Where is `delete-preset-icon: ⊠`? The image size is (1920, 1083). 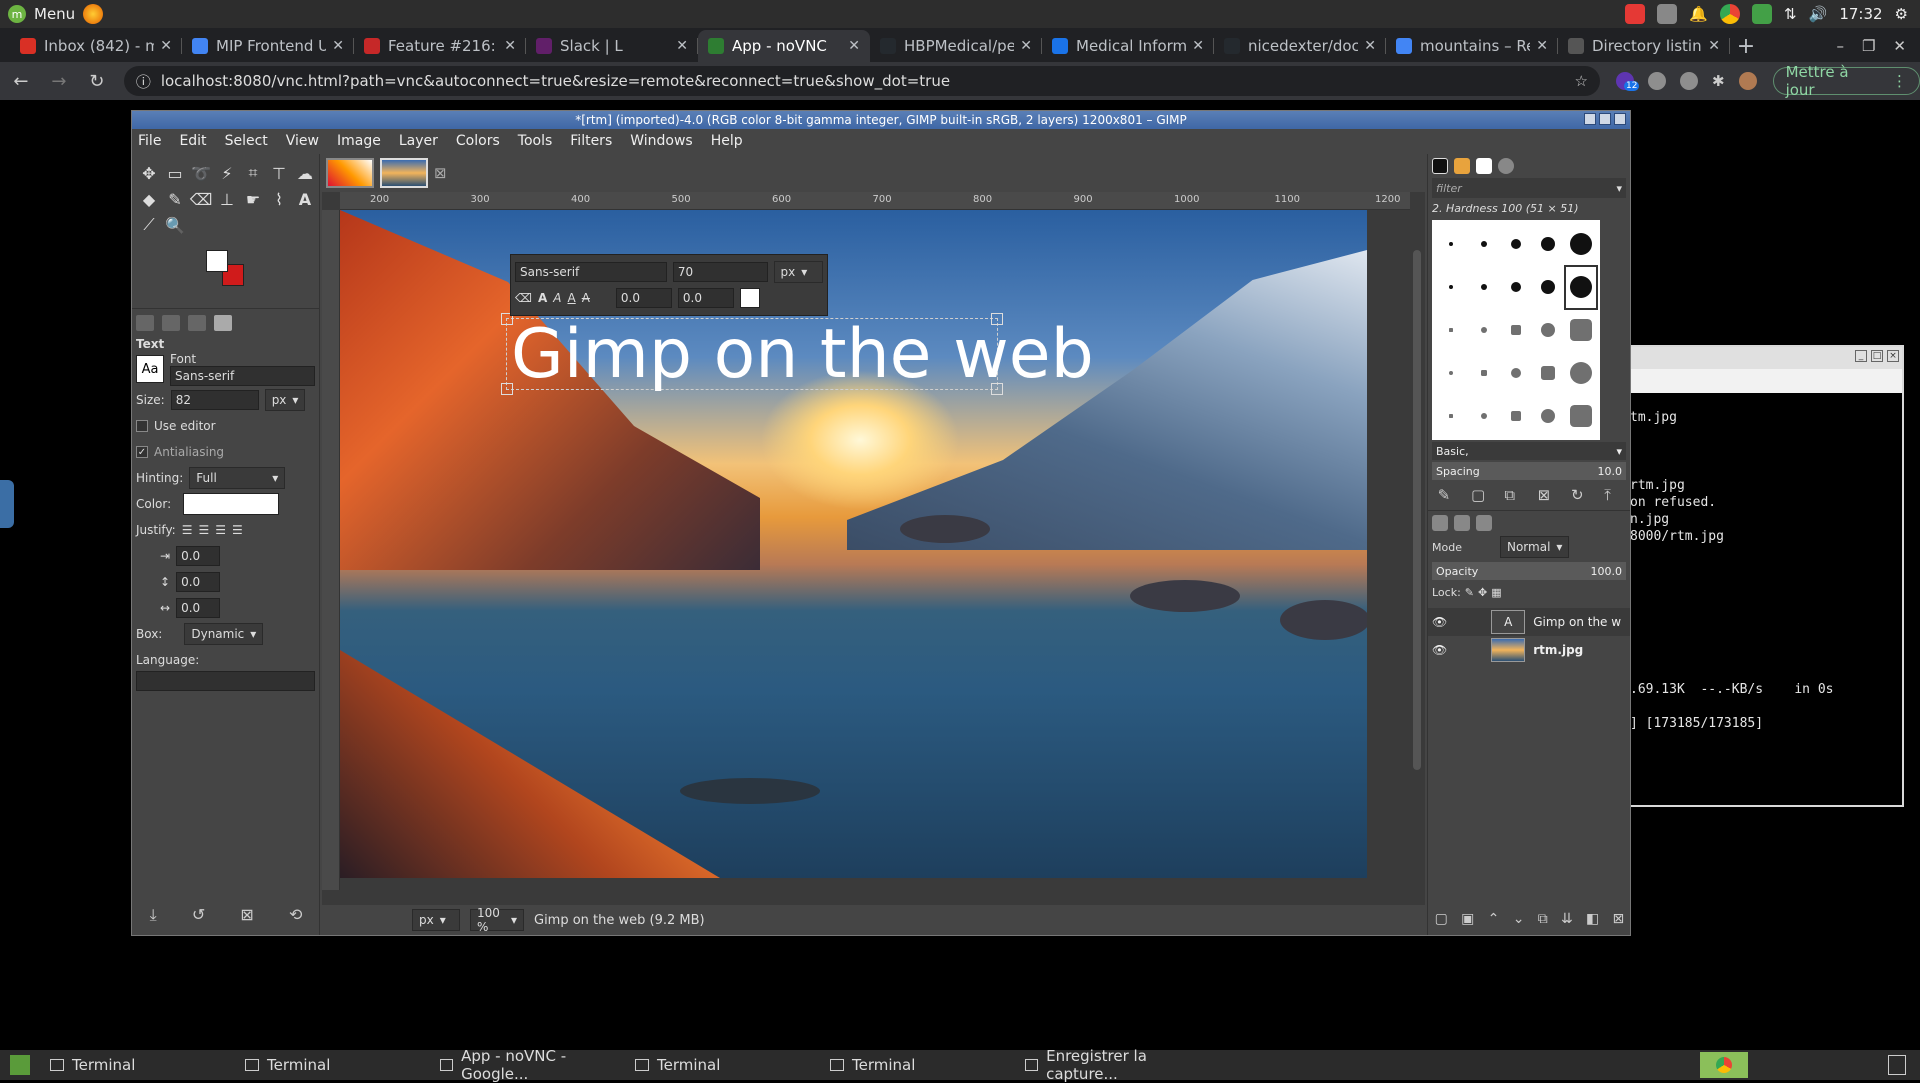 delete-preset-icon: ⊠ is located at coordinates (246, 915).